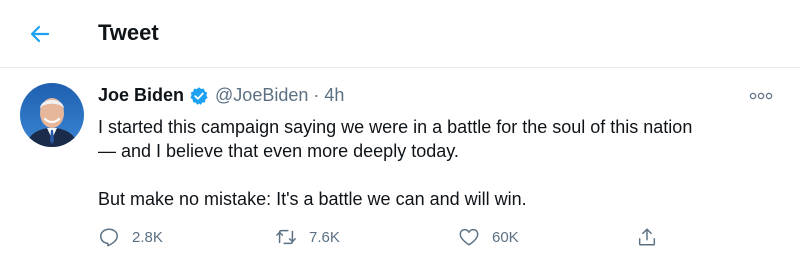 This screenshot has width=800, height=265. I want to click on verified-badge-icon, so click(199, 96).